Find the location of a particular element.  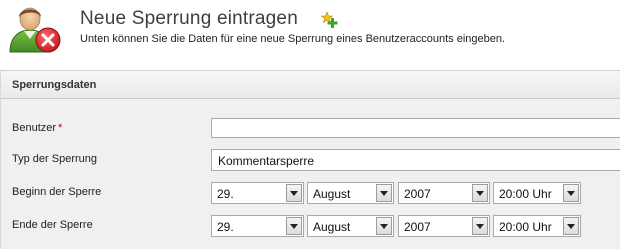

end-time-value: 20:00 Uhr is located at coordinates (525, 227).